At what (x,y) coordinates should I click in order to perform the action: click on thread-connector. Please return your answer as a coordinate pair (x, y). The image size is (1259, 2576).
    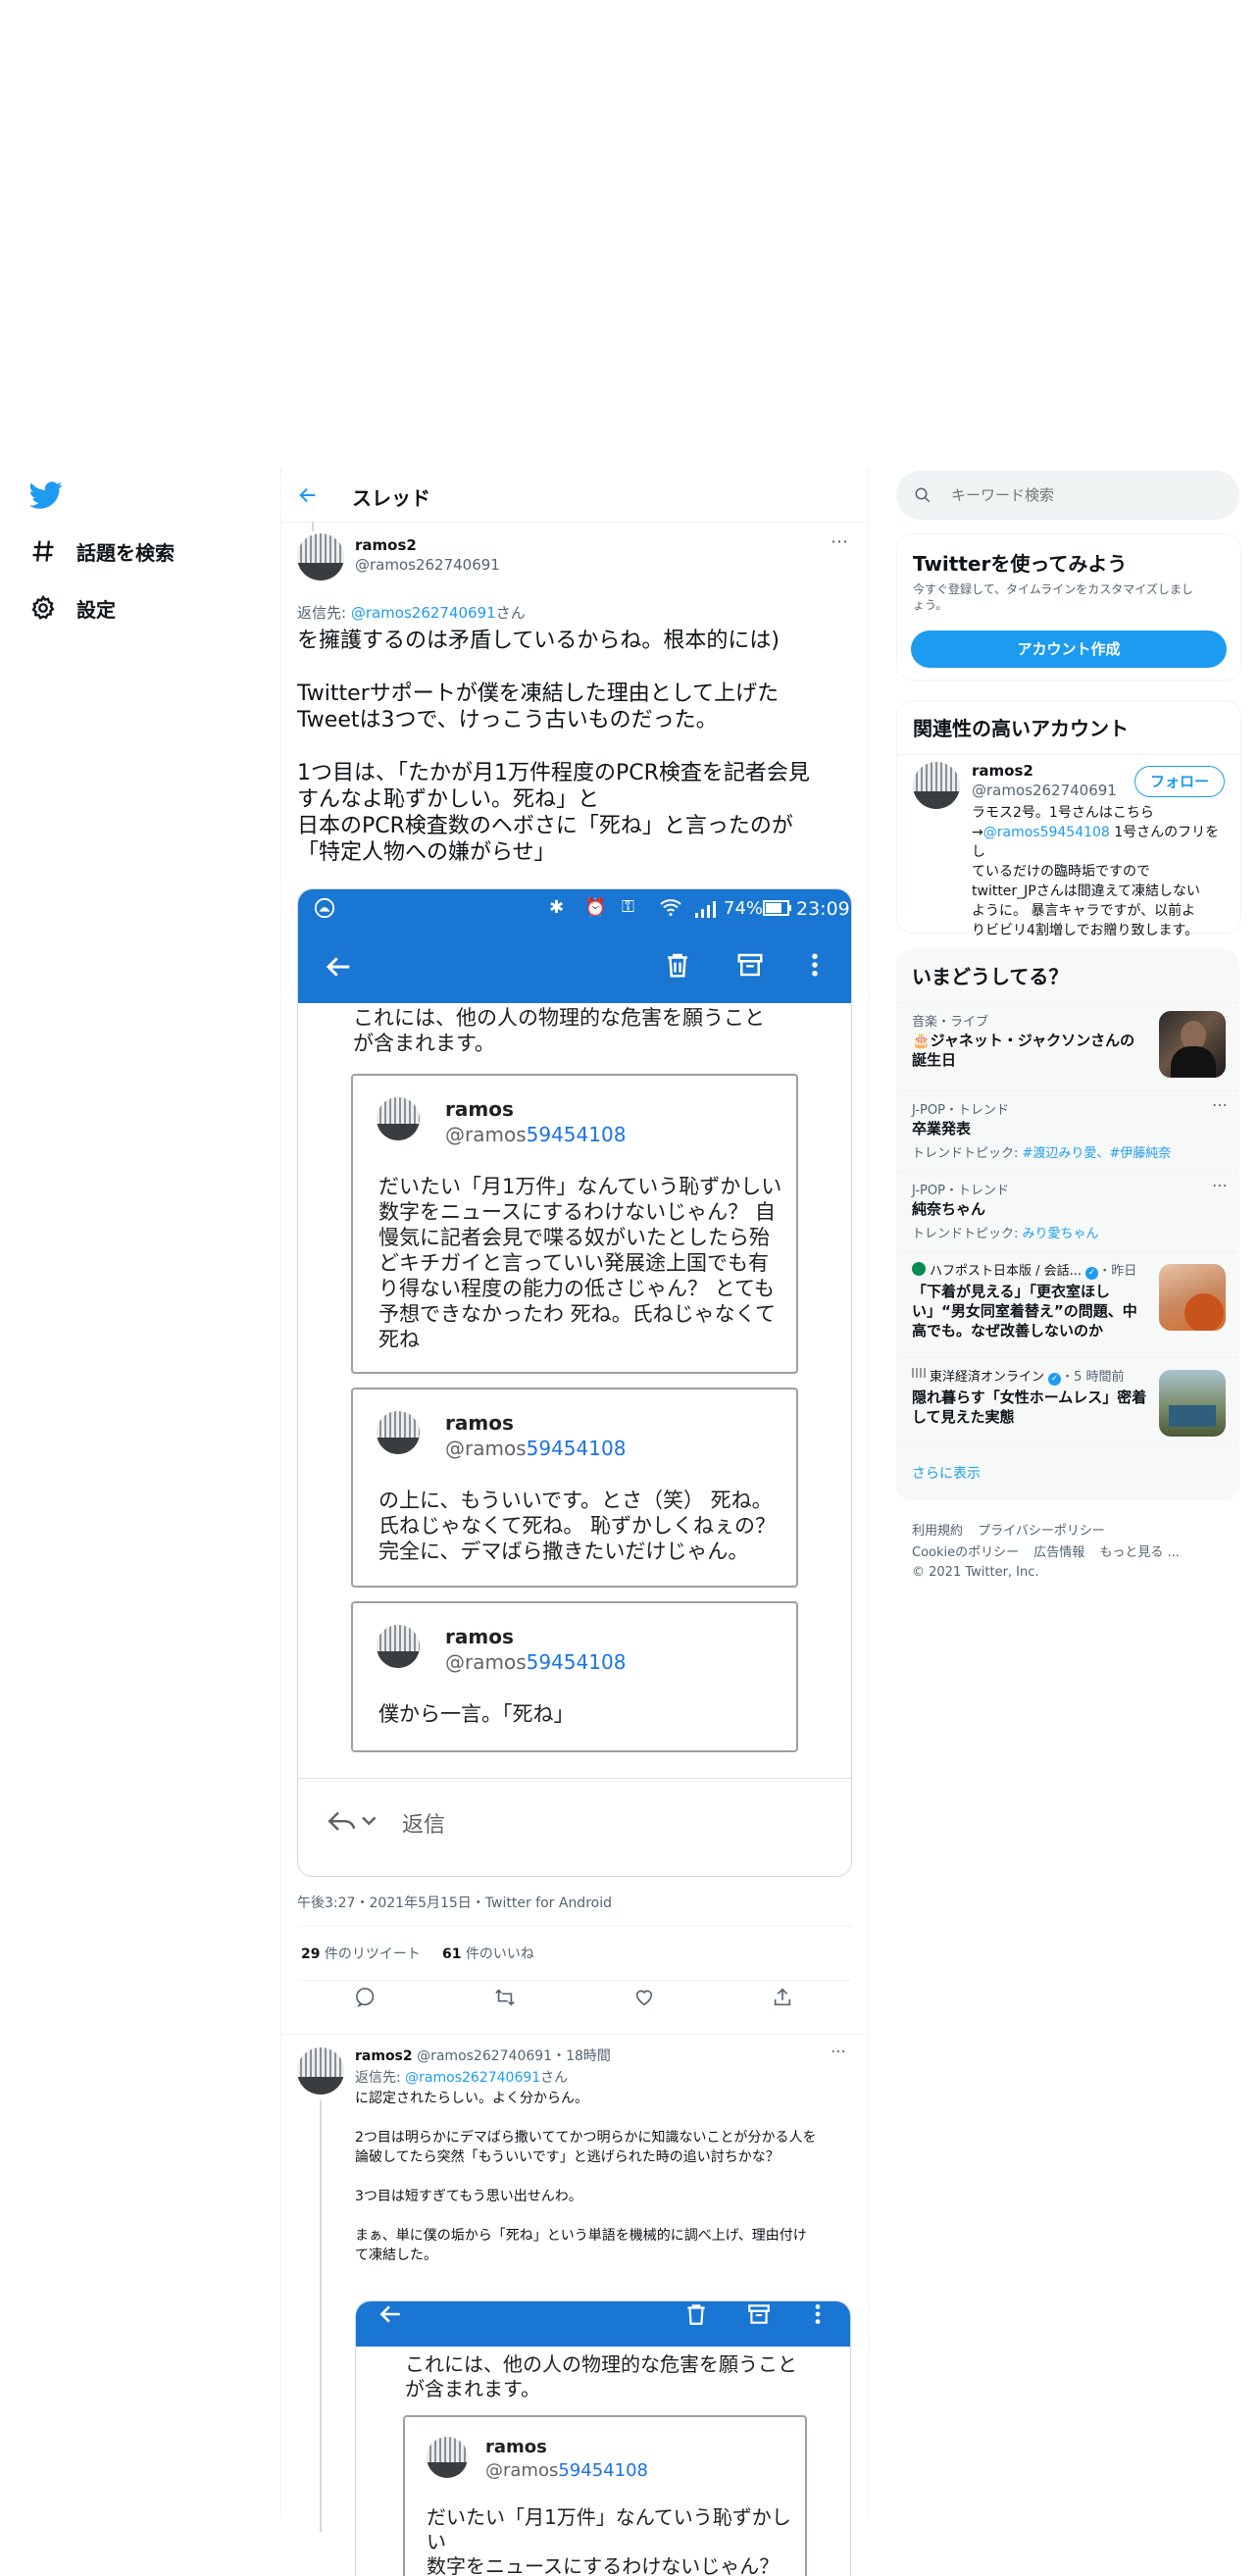
    Looking at the image, I should click on (313, 526).